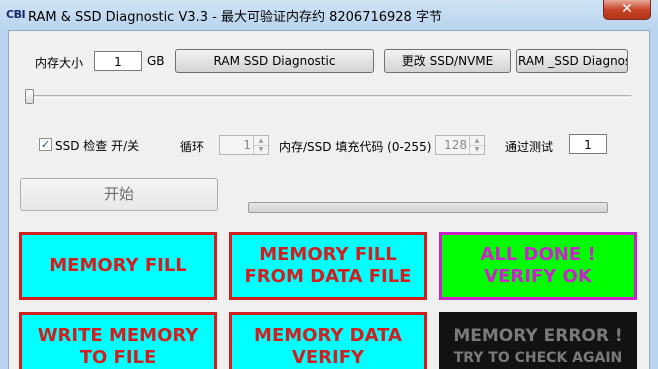 The height and width of the screenshot is (369, 658). Describe the element at coordinates (447, 61) in the screenshot. I see `change-ssd-nvme-button: 更改 SSD/NVME` at that location.